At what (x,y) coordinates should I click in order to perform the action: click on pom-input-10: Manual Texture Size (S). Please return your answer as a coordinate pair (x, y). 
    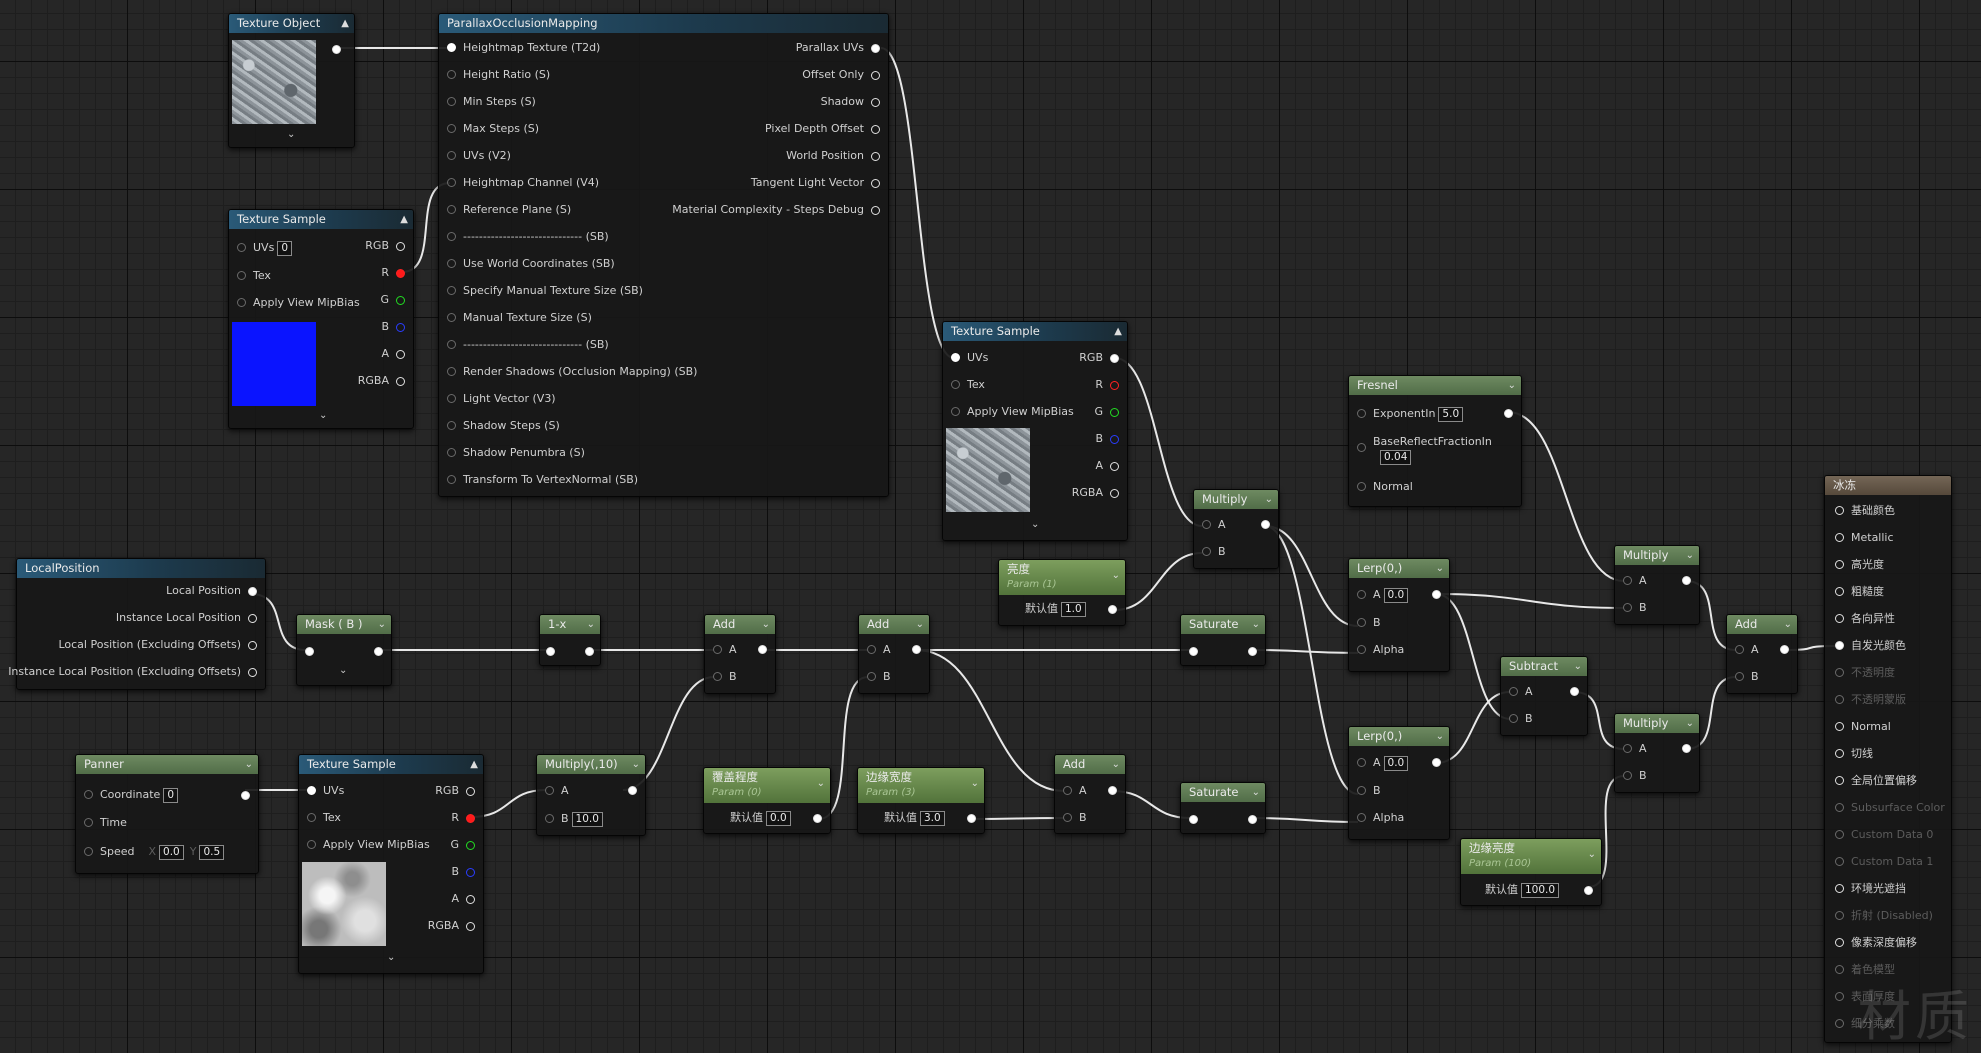
    Looking at the image, I should click on (519, 318).